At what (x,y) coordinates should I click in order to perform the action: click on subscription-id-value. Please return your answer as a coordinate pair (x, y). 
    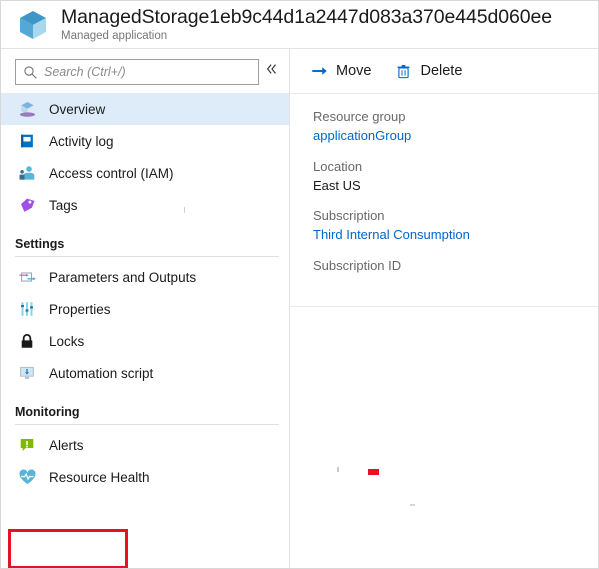
    Looking at the image, I should click on (455, 284).